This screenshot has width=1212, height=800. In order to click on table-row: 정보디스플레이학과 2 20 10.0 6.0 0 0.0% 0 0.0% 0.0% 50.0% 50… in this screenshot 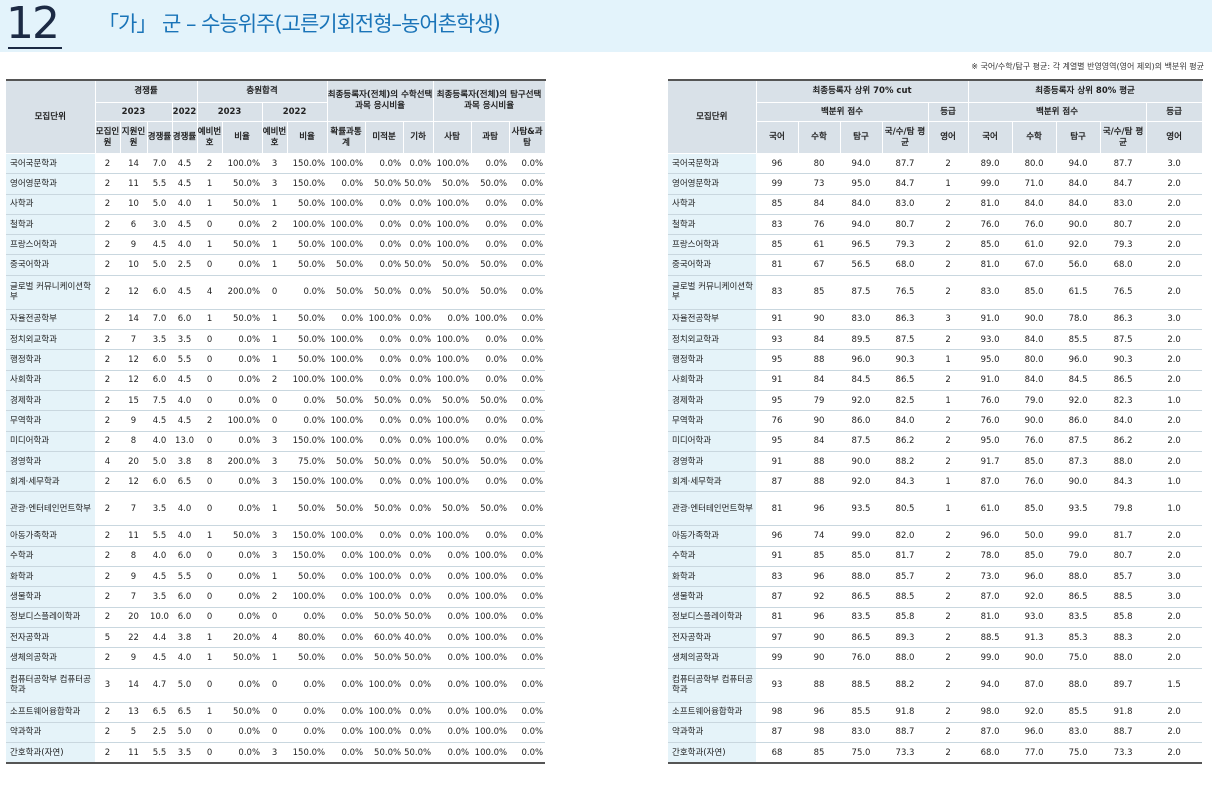, I will do `click(276, 617)`.